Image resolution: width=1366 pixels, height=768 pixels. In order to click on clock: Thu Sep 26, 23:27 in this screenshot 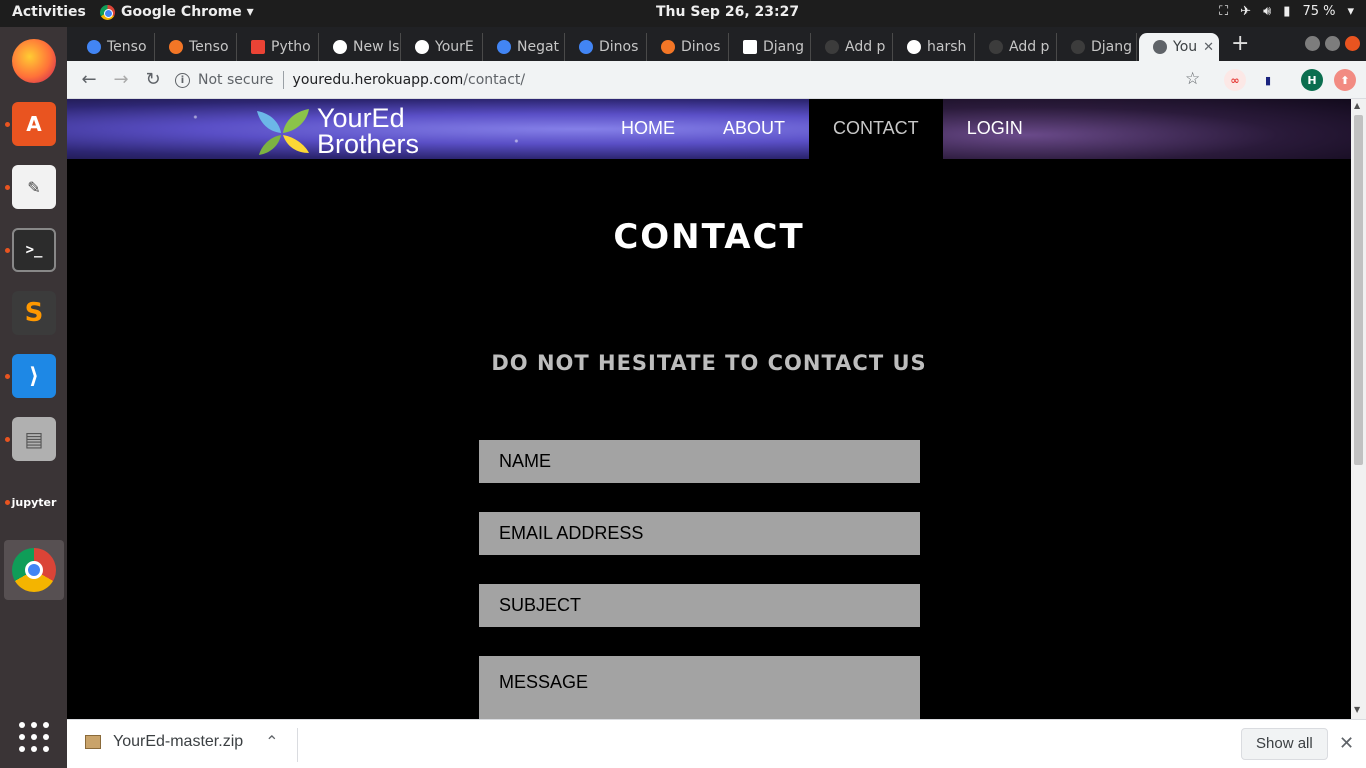, I will do `click(727, 12)`.